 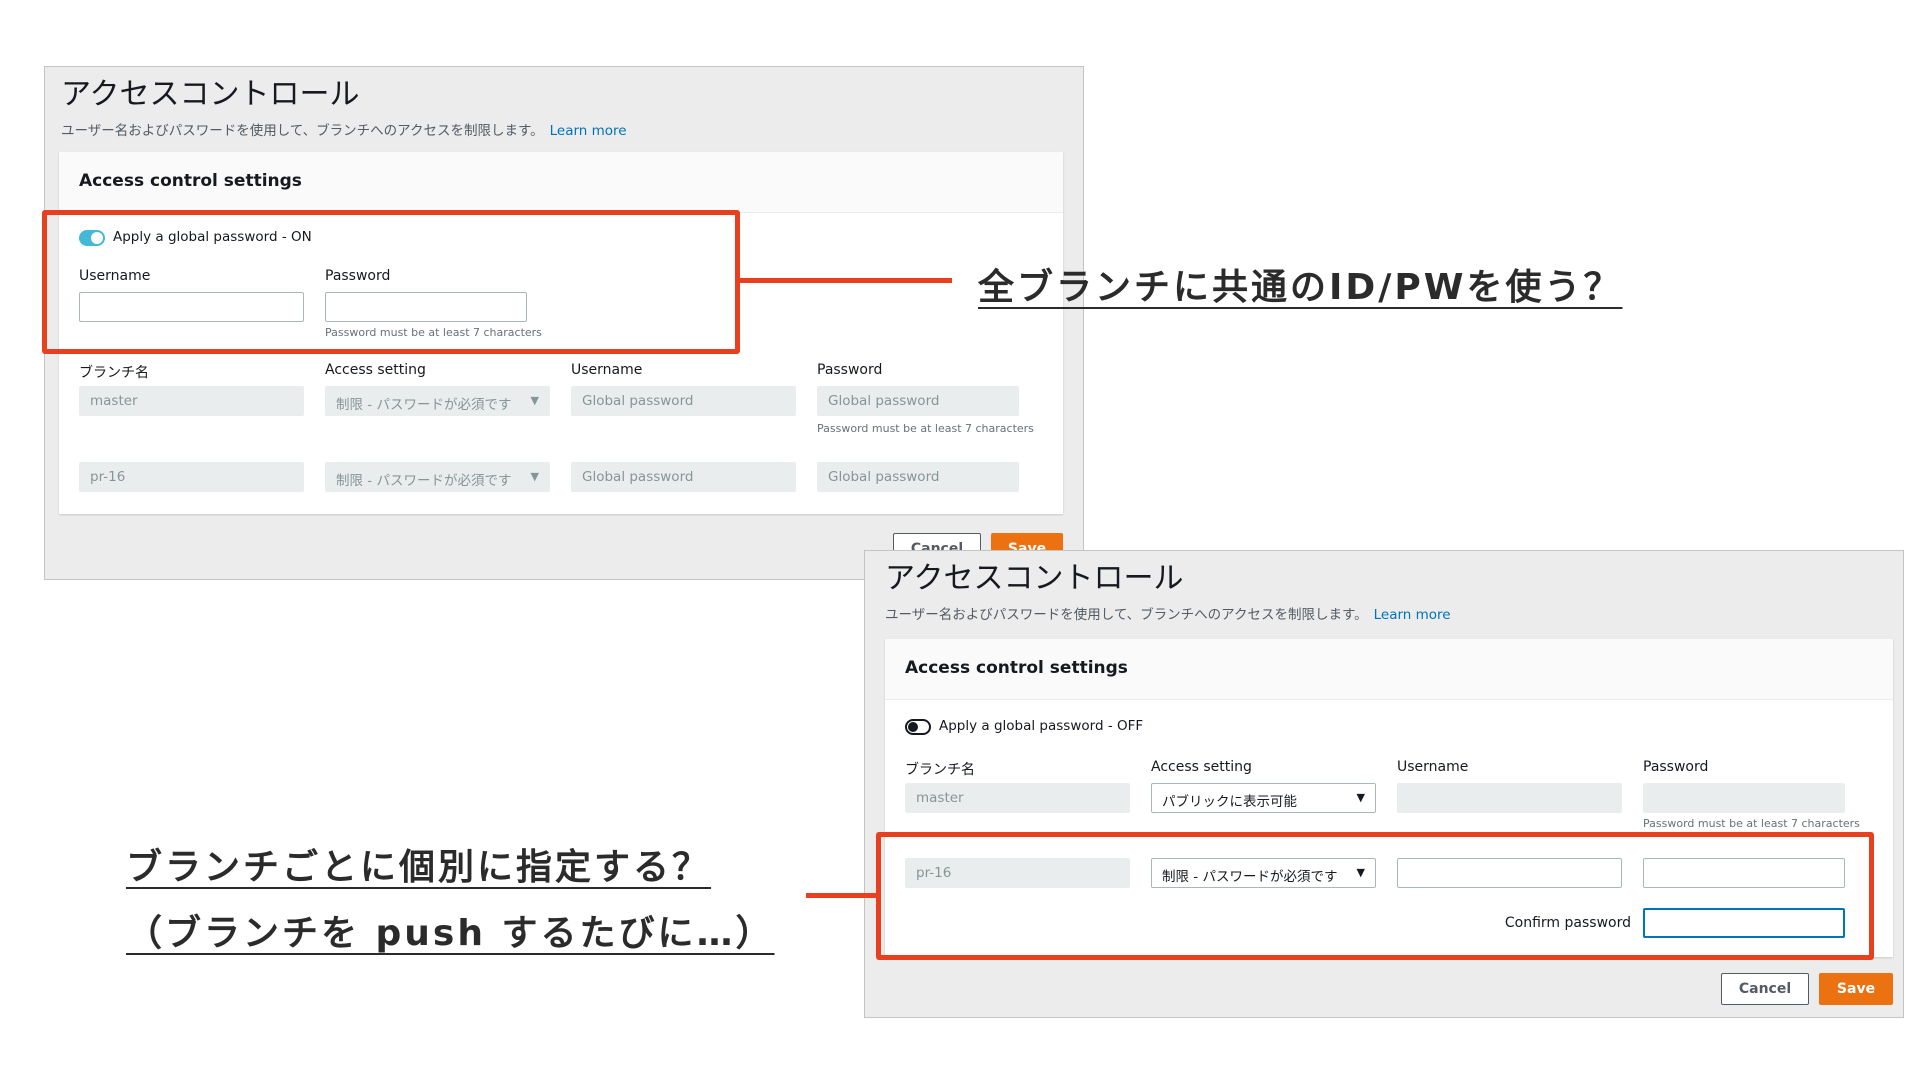 I want to click on access-setting-select-master: パブリックに表示可能 ▼, so click(x=1263, y=798).